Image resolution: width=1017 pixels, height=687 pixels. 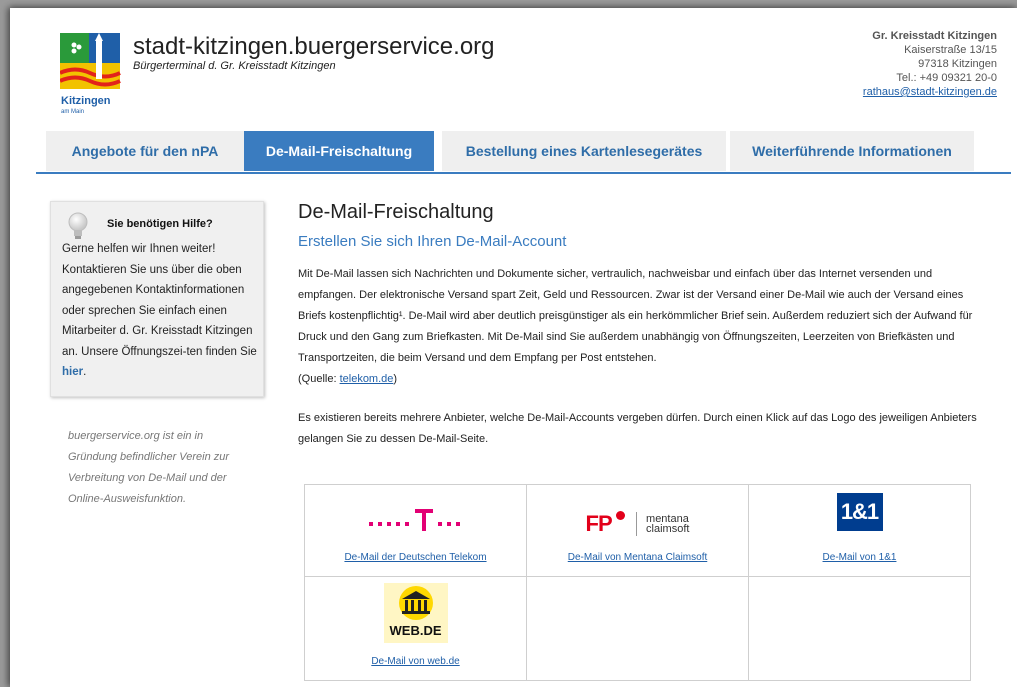 I want to click on provider-cell-telekom: De-Mail der Deutschen Telekom, so click(x=416, y=531).